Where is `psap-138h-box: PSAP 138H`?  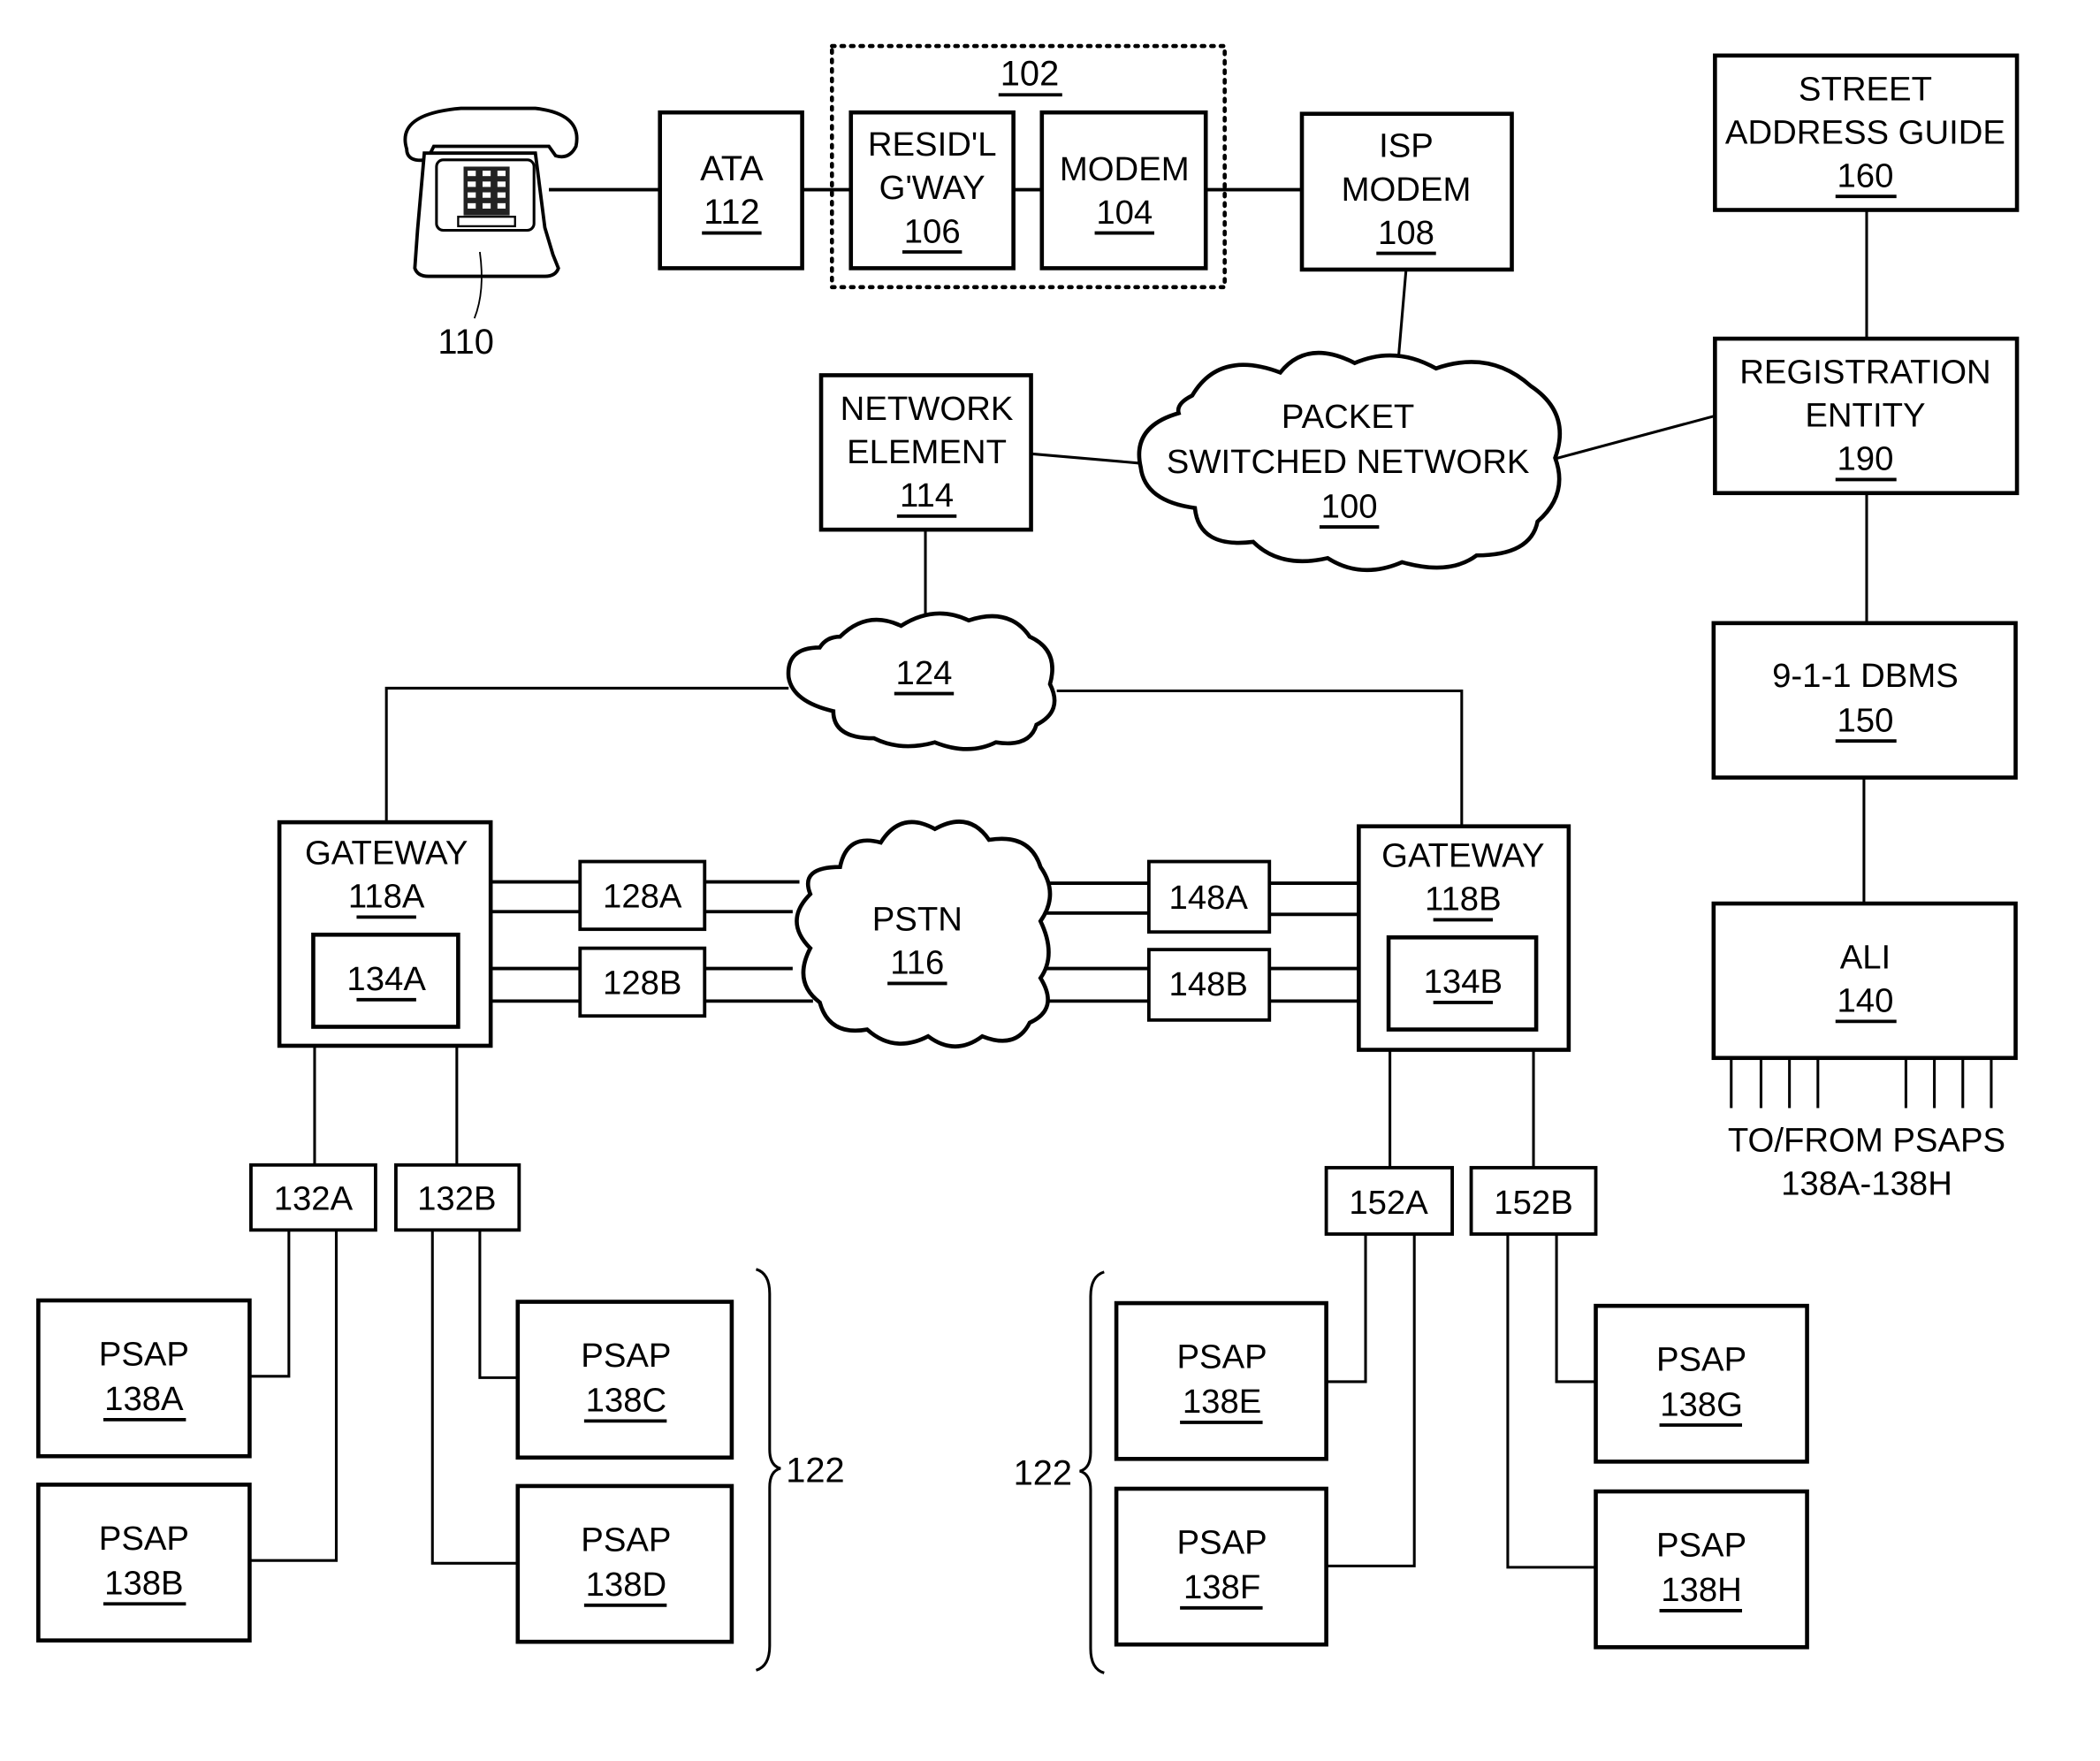 psap-138h-box: PSAP 138H is located at coordinates (1702, 1569).